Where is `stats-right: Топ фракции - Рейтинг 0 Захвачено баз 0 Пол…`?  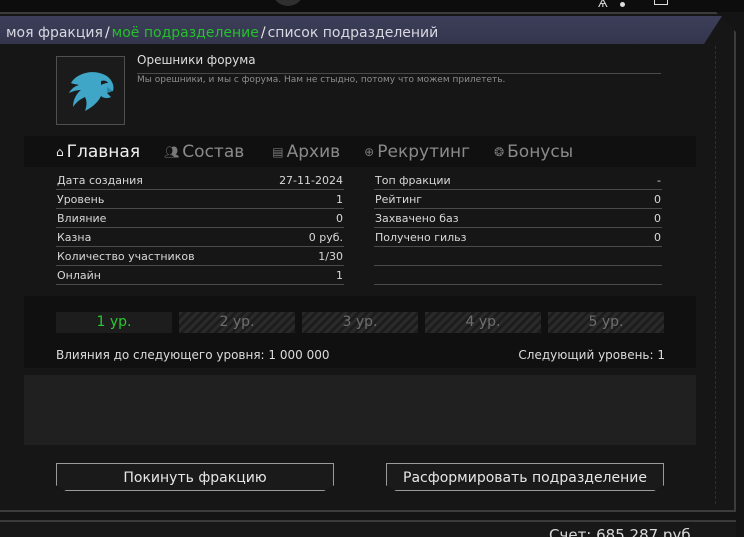 stats-right: Топ фракции - Рейтинг 0 Захвачено баз 0 Пол… is located at coordinates (518, 228).